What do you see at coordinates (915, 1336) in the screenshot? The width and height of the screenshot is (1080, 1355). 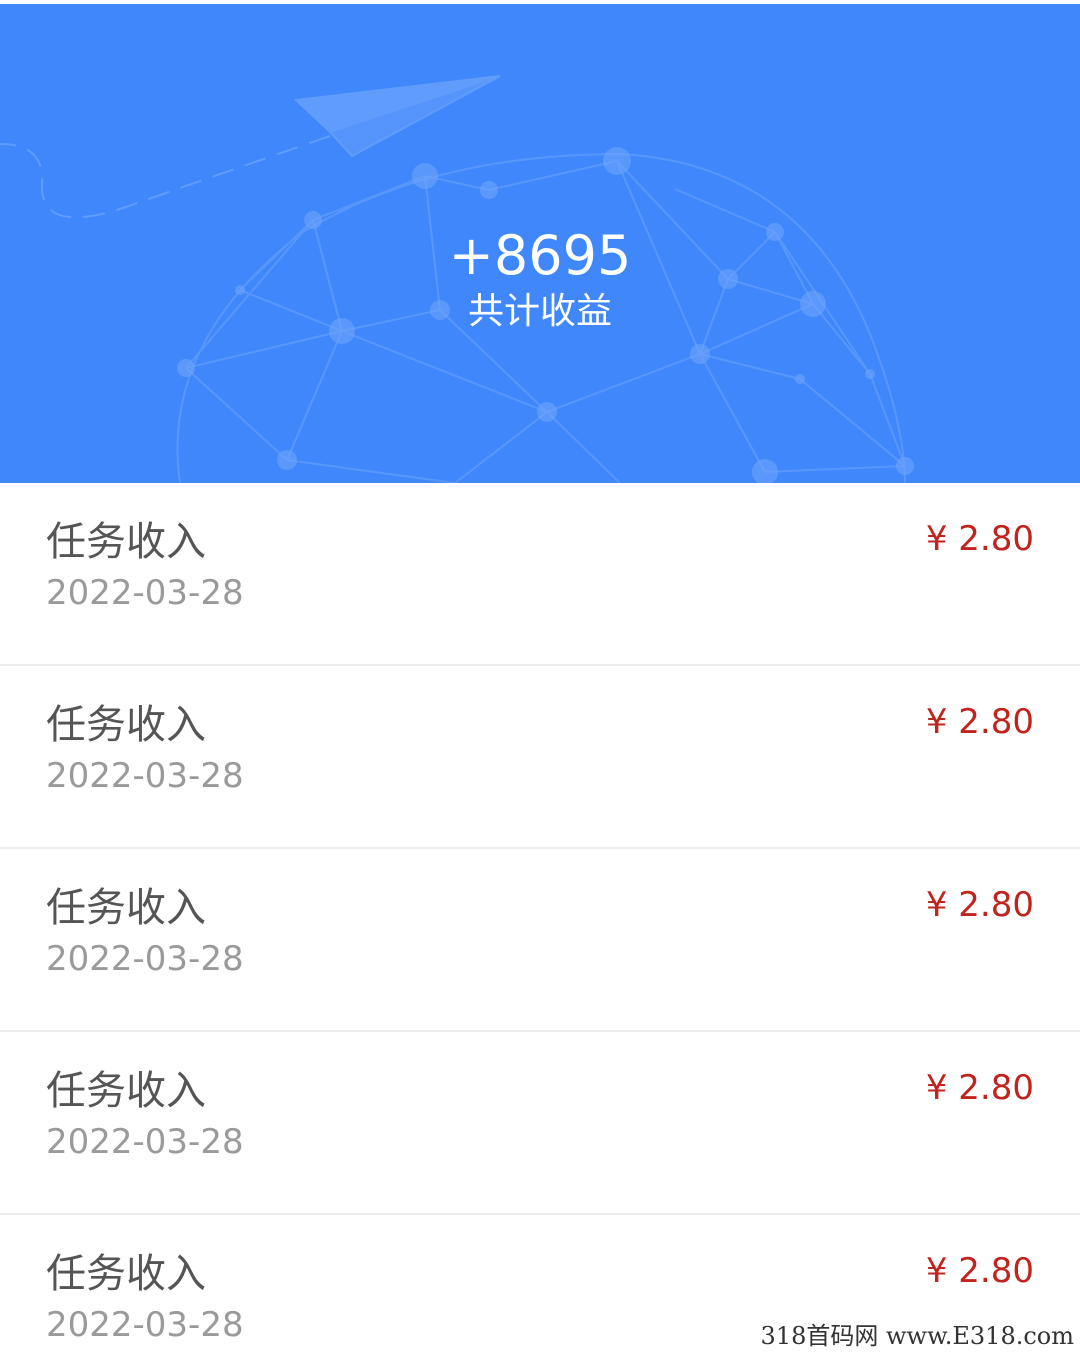 I see `site-watermark: 318首码网 www.E318.com` at bounding box center [915, 1336].